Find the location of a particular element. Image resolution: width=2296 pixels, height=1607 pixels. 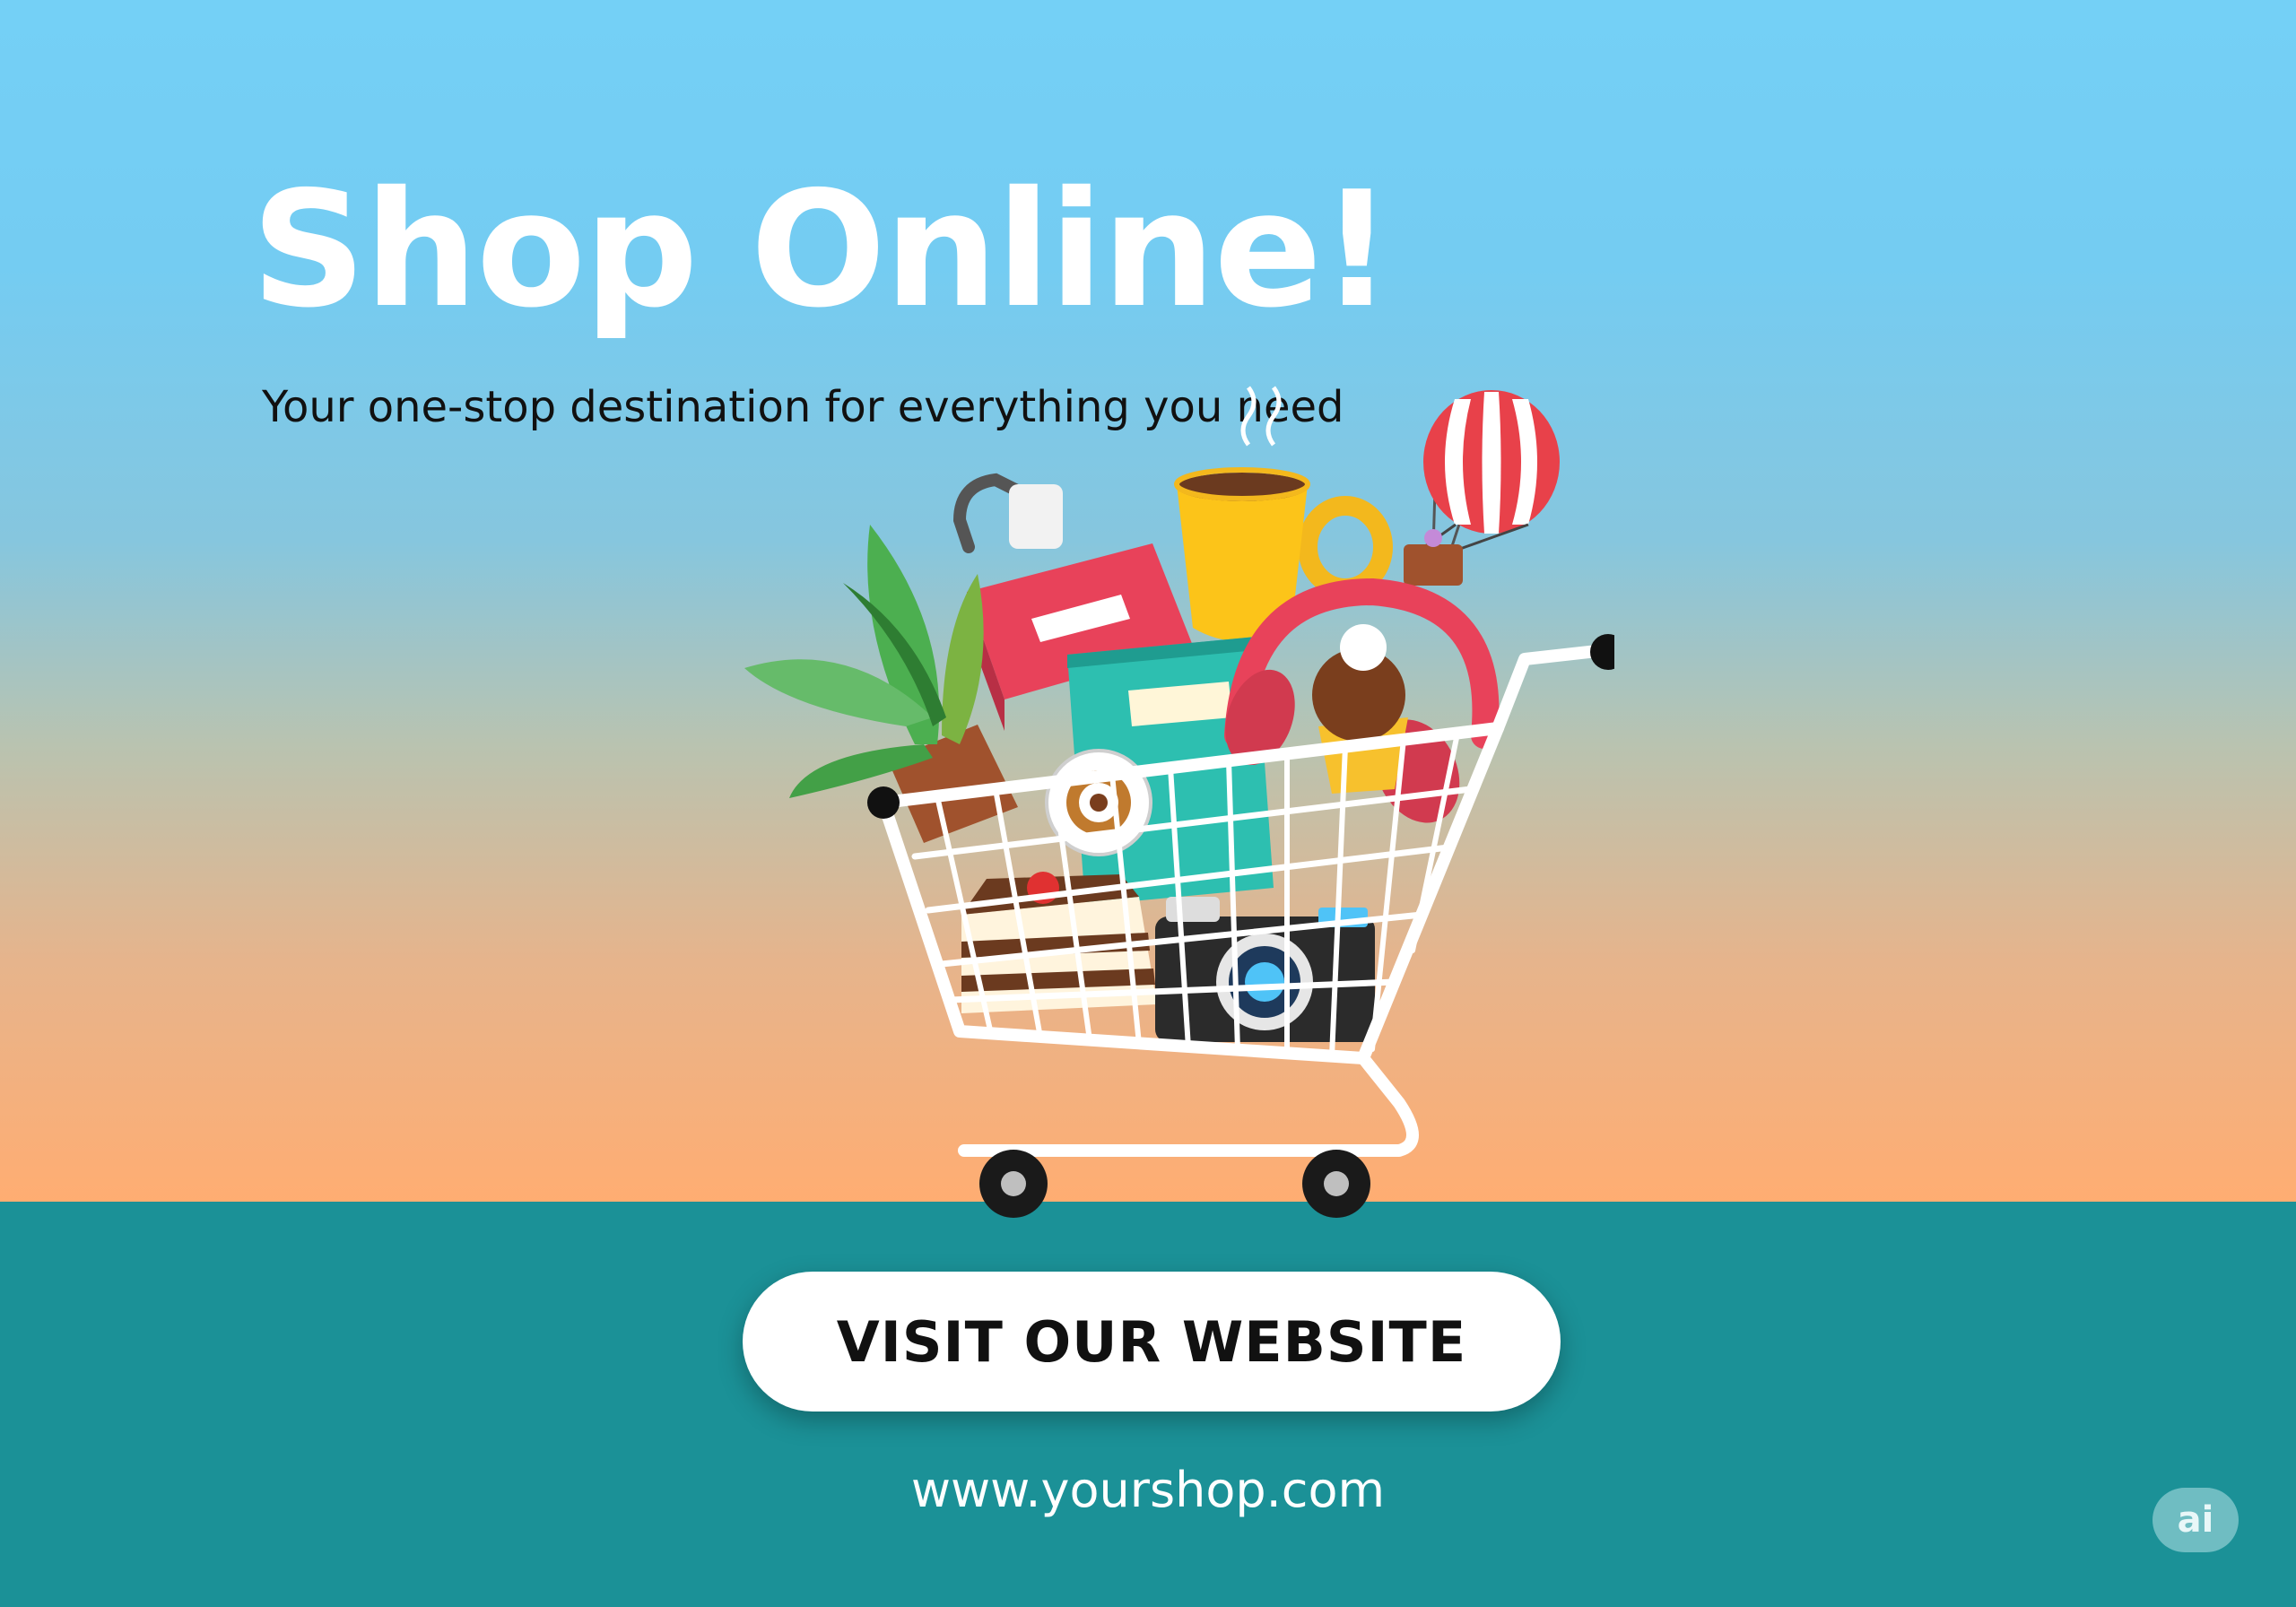

hot-air-balloon-icon is located at coordinates (1482, 488).